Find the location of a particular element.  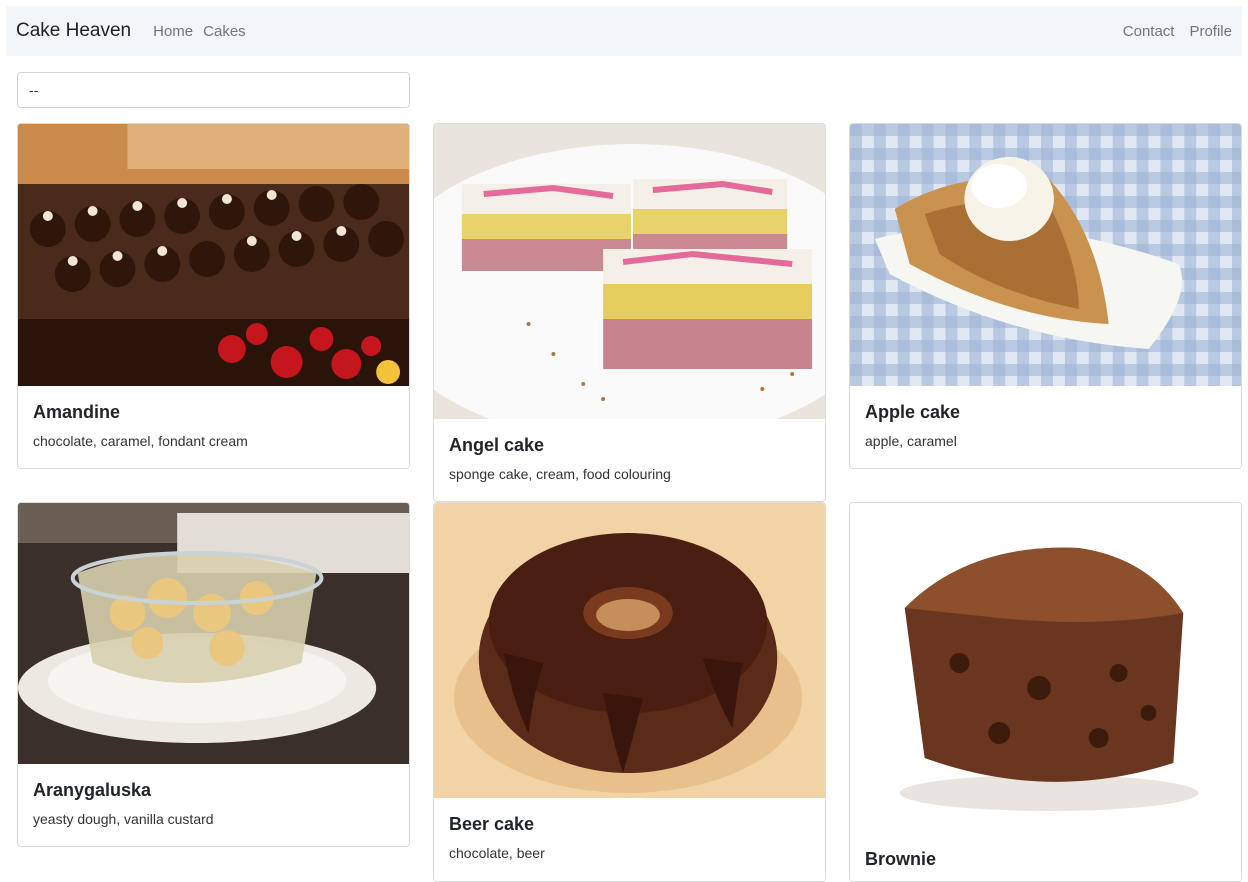

cake-name: Amandine is located at coordinates (77, 412).